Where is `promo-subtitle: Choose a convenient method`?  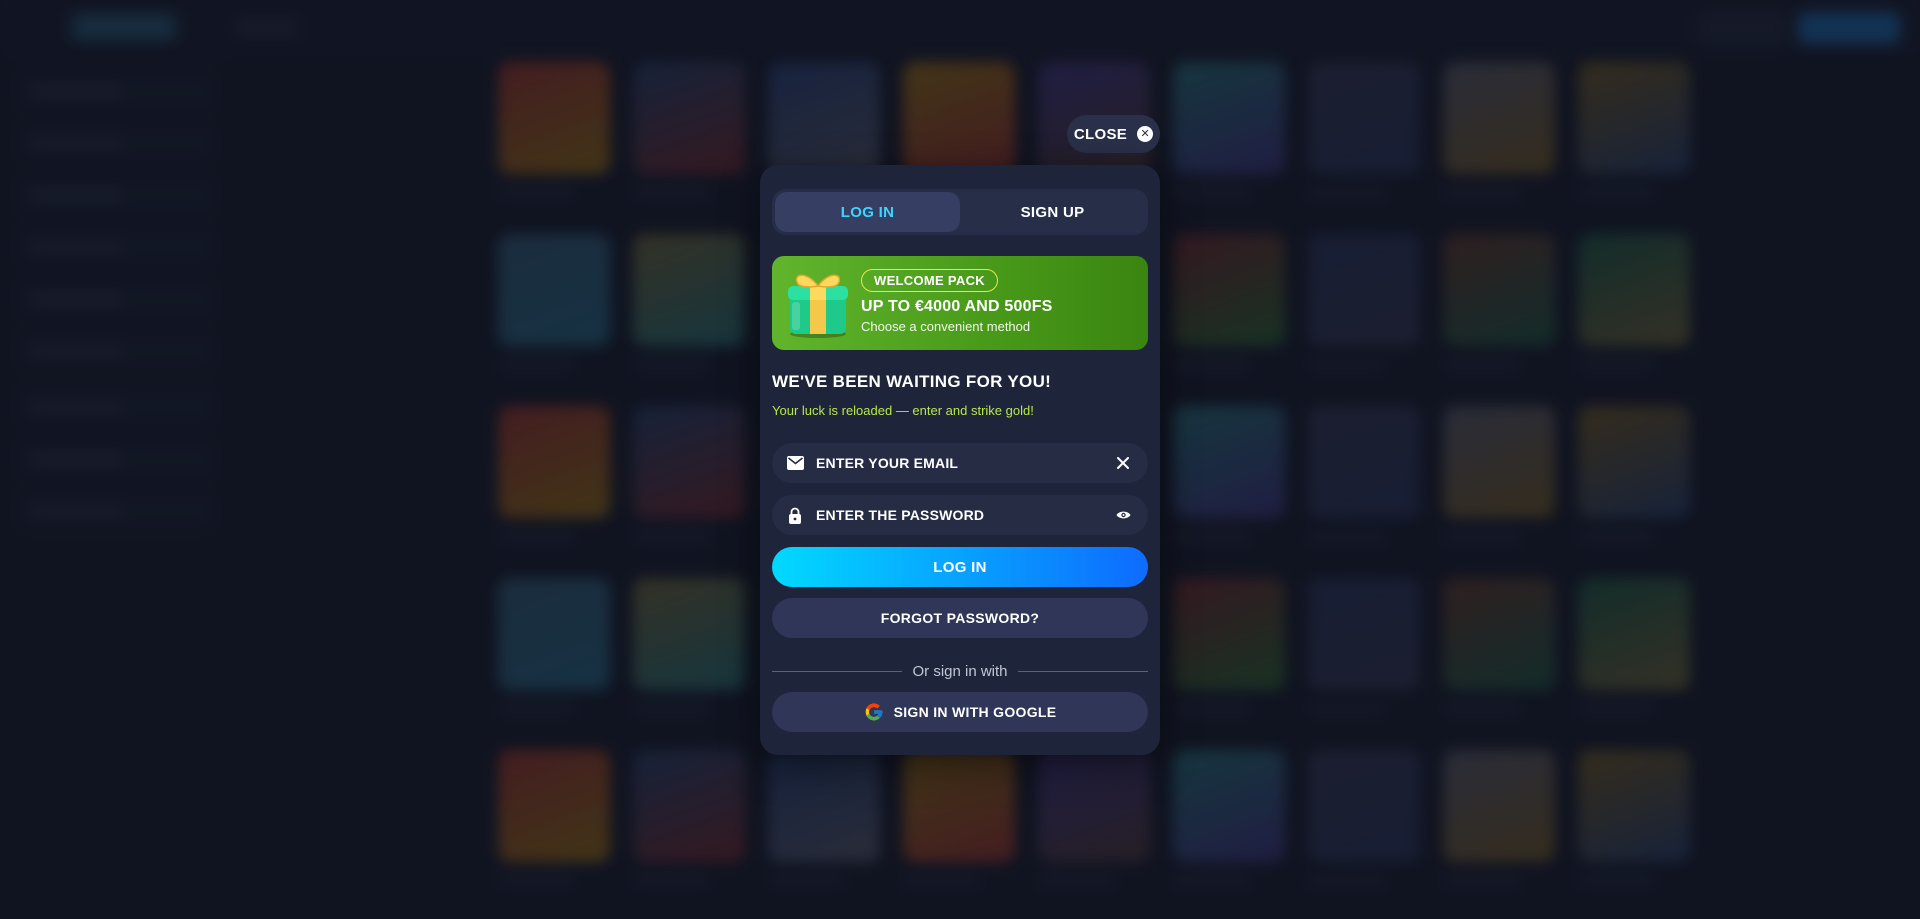
promo-subtitle: Choose a convenient method is located at coordinates (946, 326).